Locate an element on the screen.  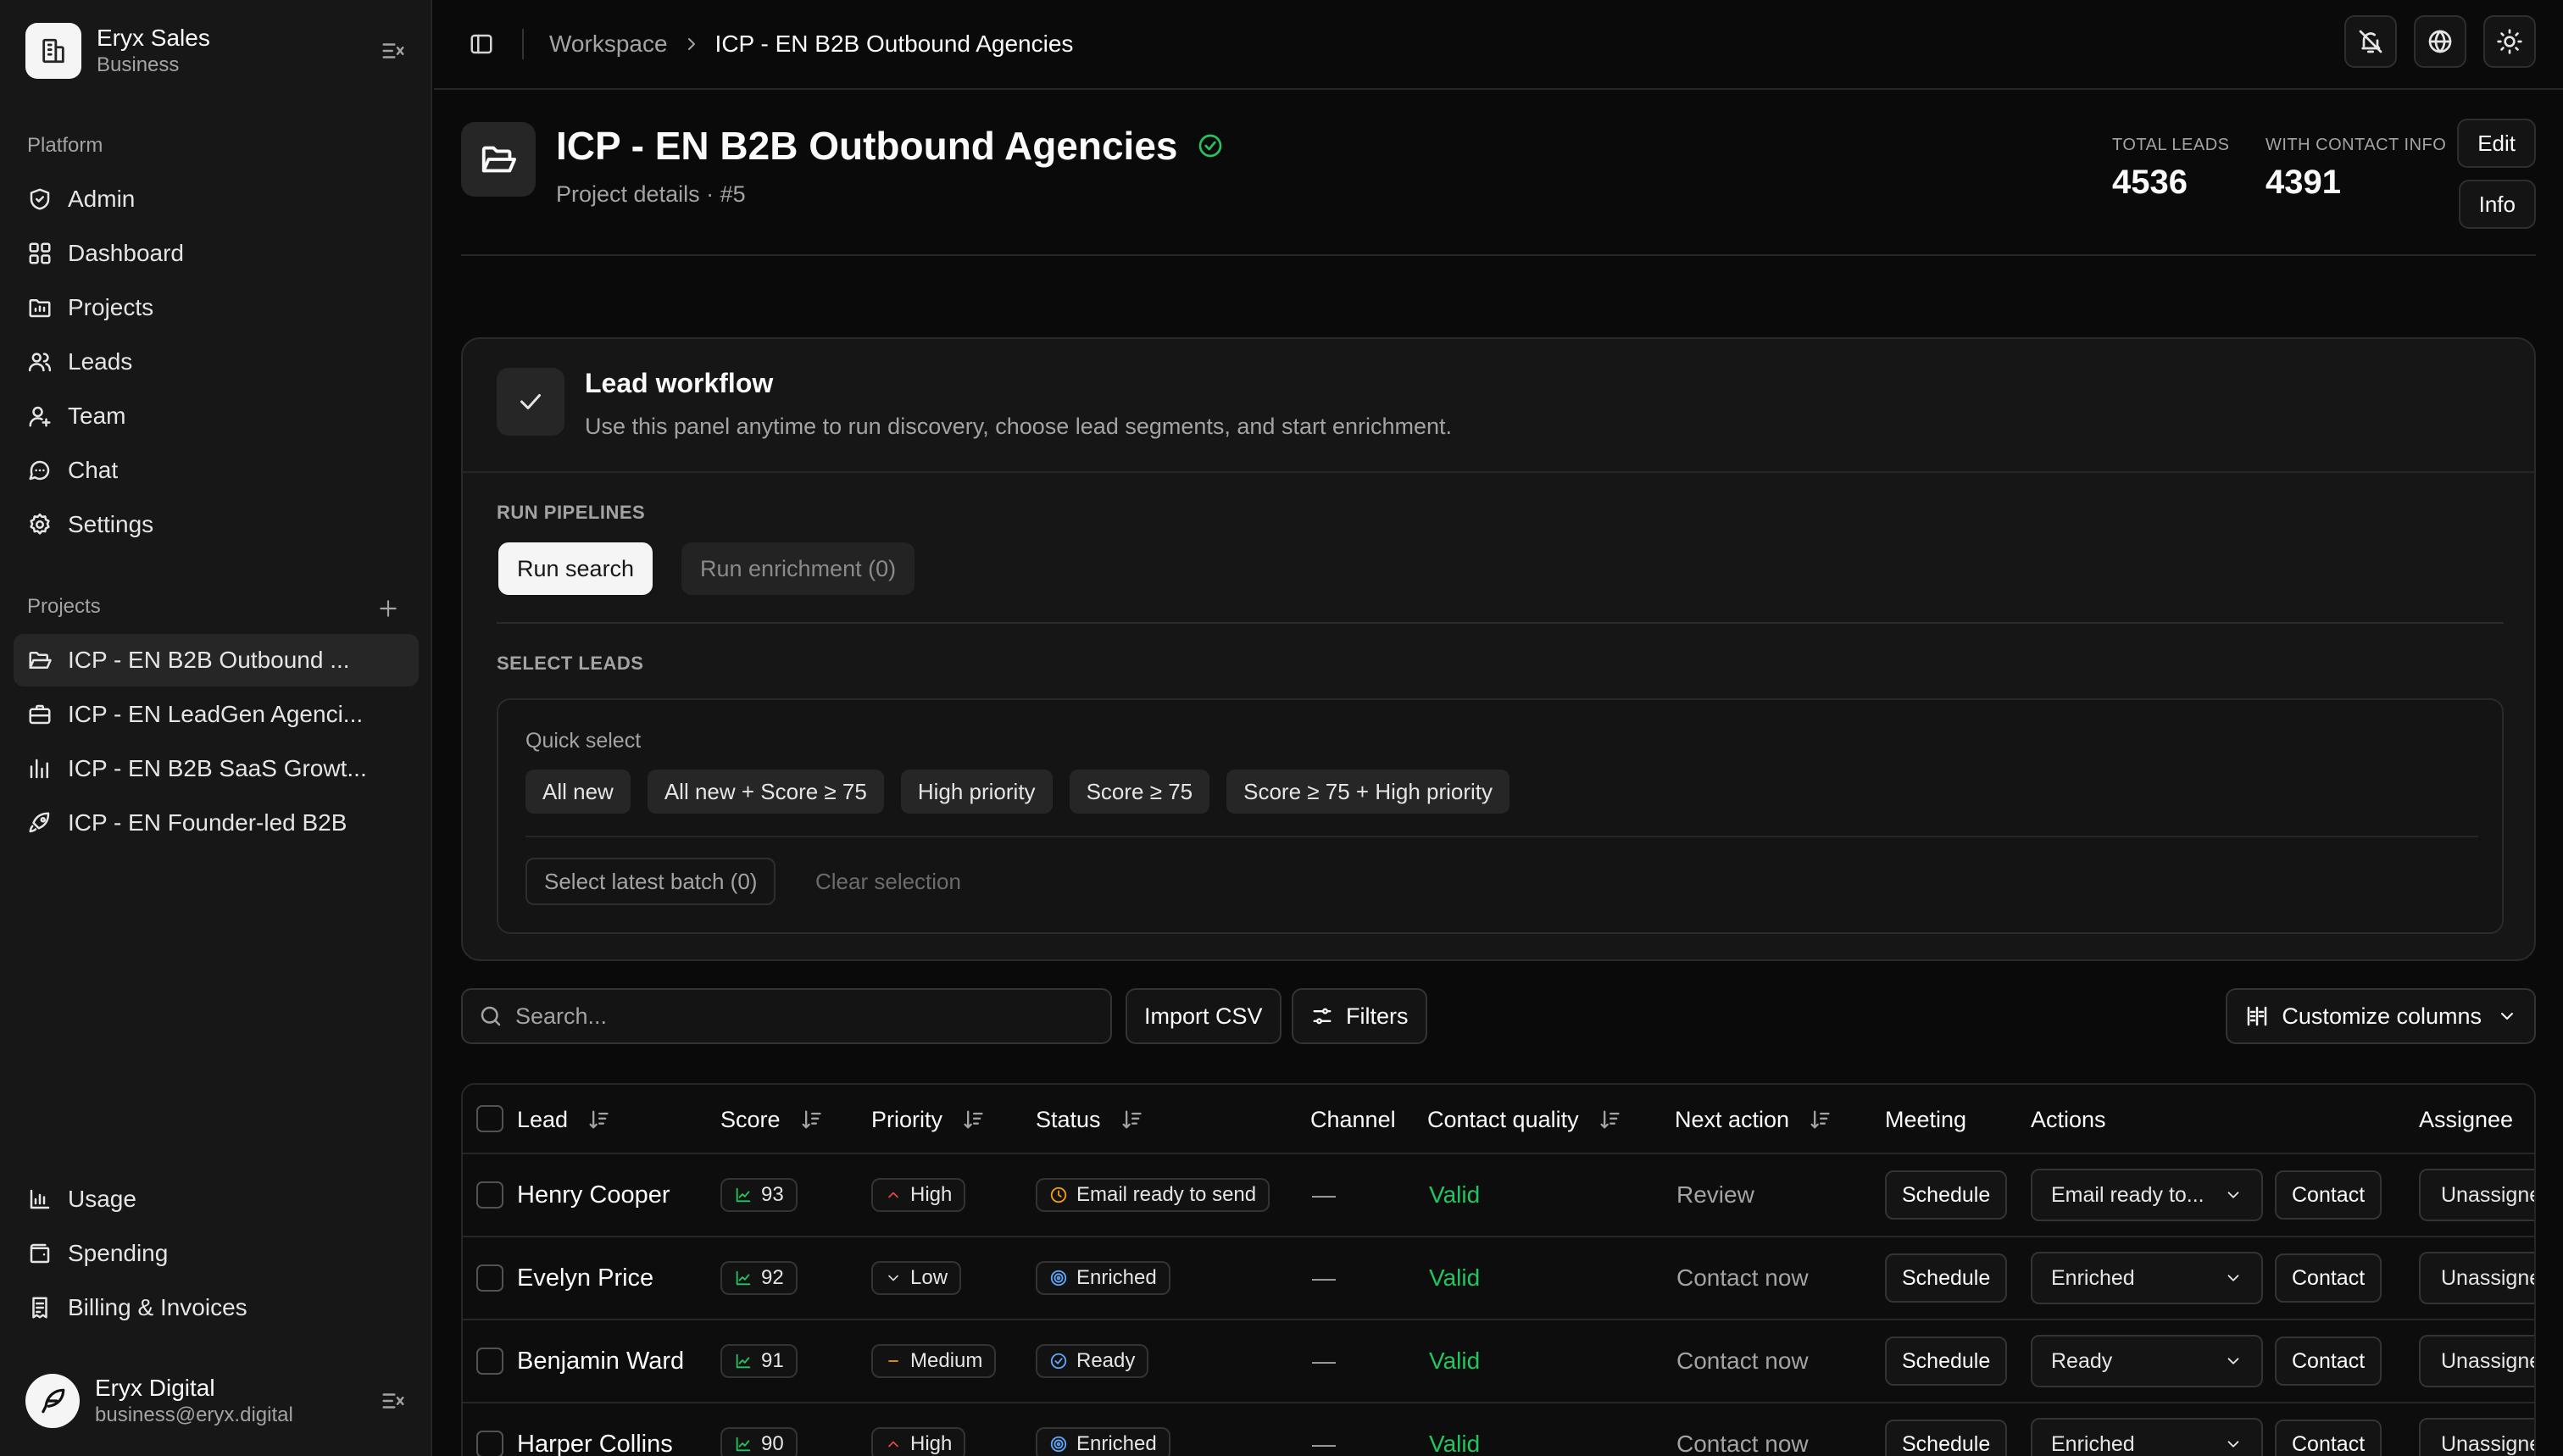
column-header-next-action: Next action is located at coordinates (1753, 1120).